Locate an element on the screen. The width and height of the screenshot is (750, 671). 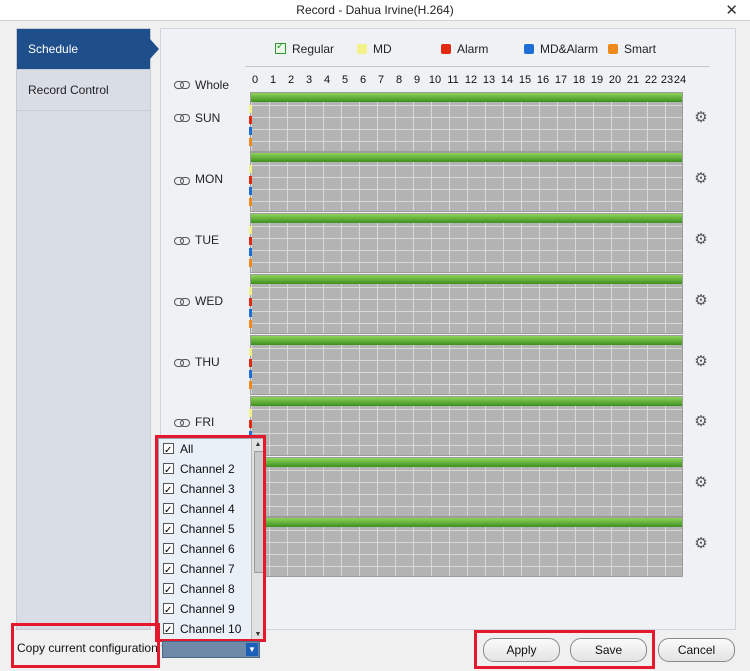
scroll-thumb is located at coordinates (259, 512).